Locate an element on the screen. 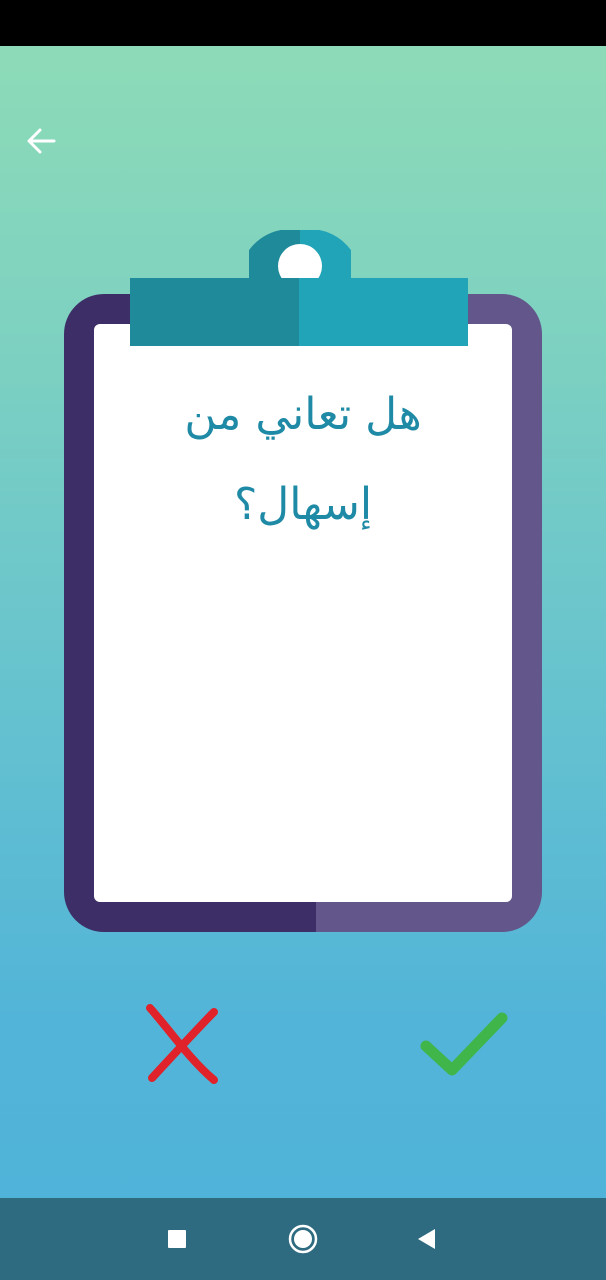  recents-button is located at coordinates (177, 1239).